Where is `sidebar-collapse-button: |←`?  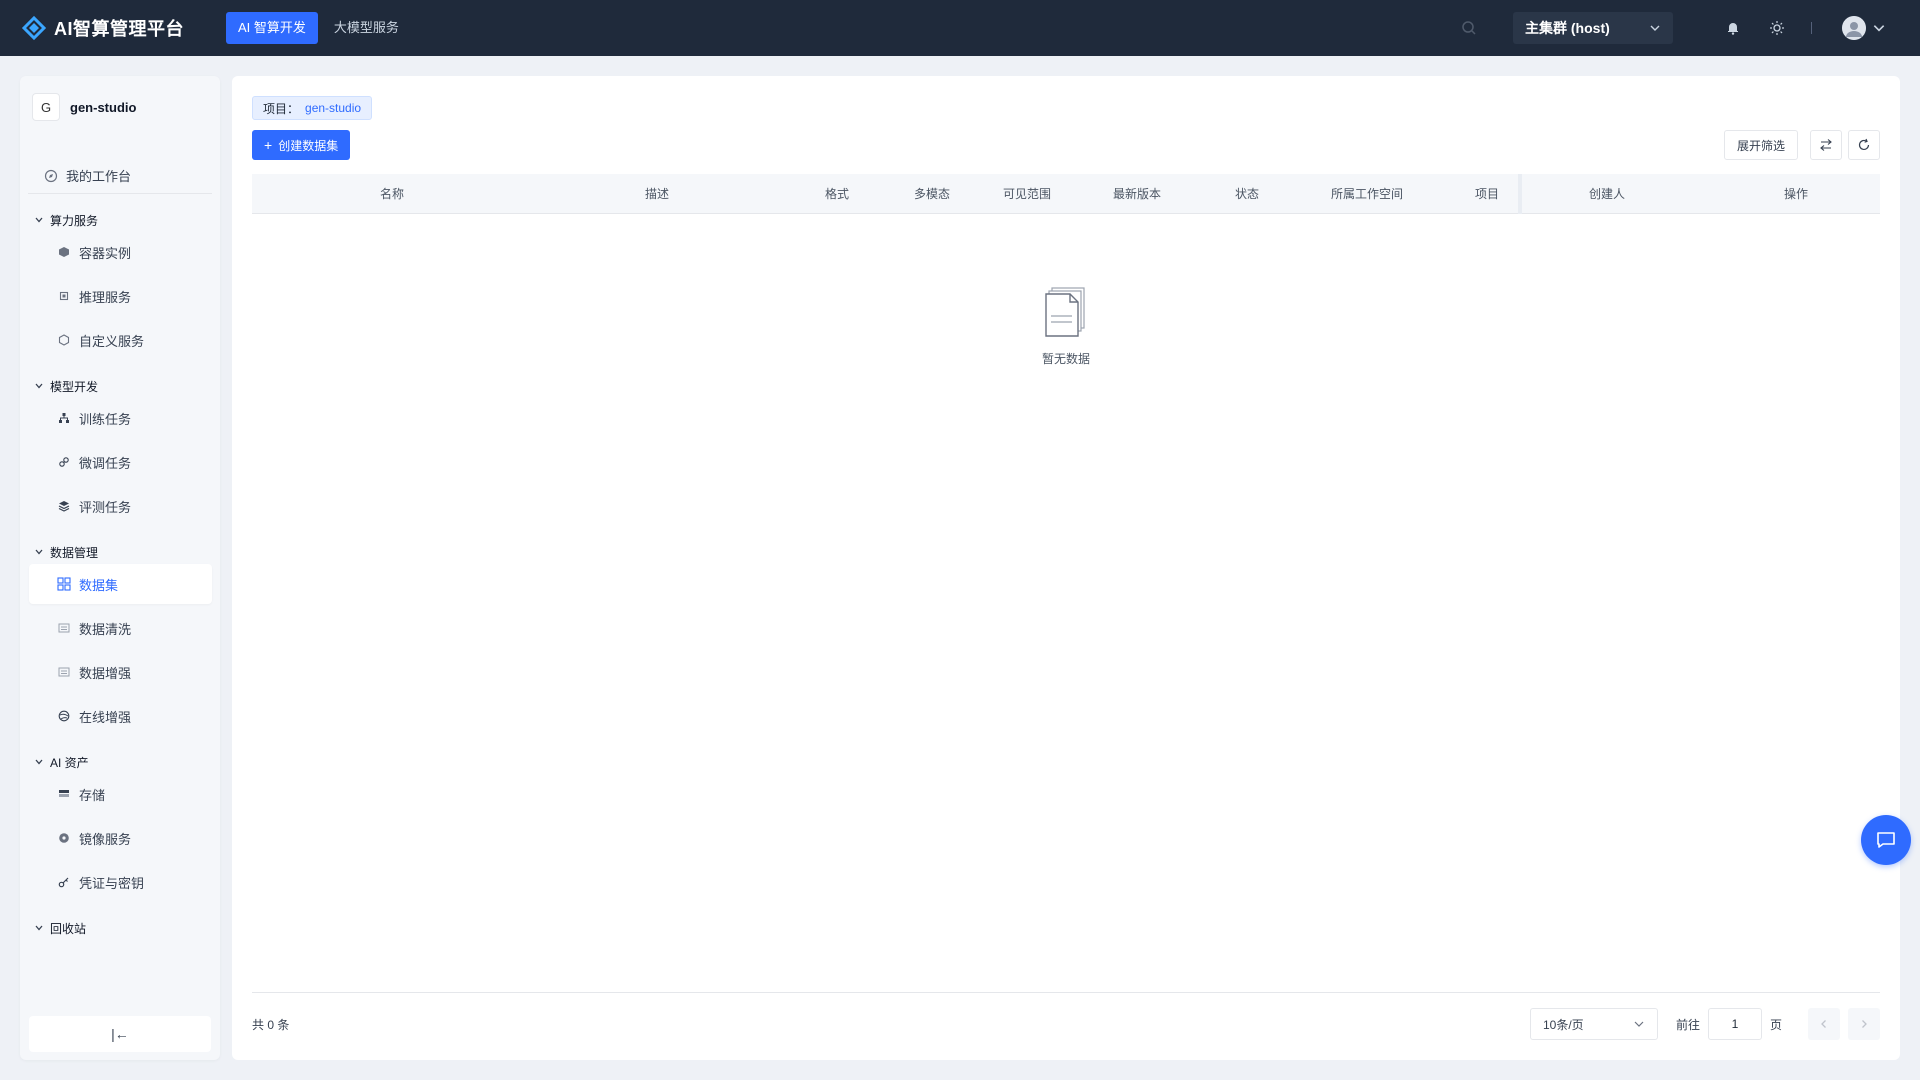
sidebar-collapse-button: |← is located at coordinates (120, 1034).